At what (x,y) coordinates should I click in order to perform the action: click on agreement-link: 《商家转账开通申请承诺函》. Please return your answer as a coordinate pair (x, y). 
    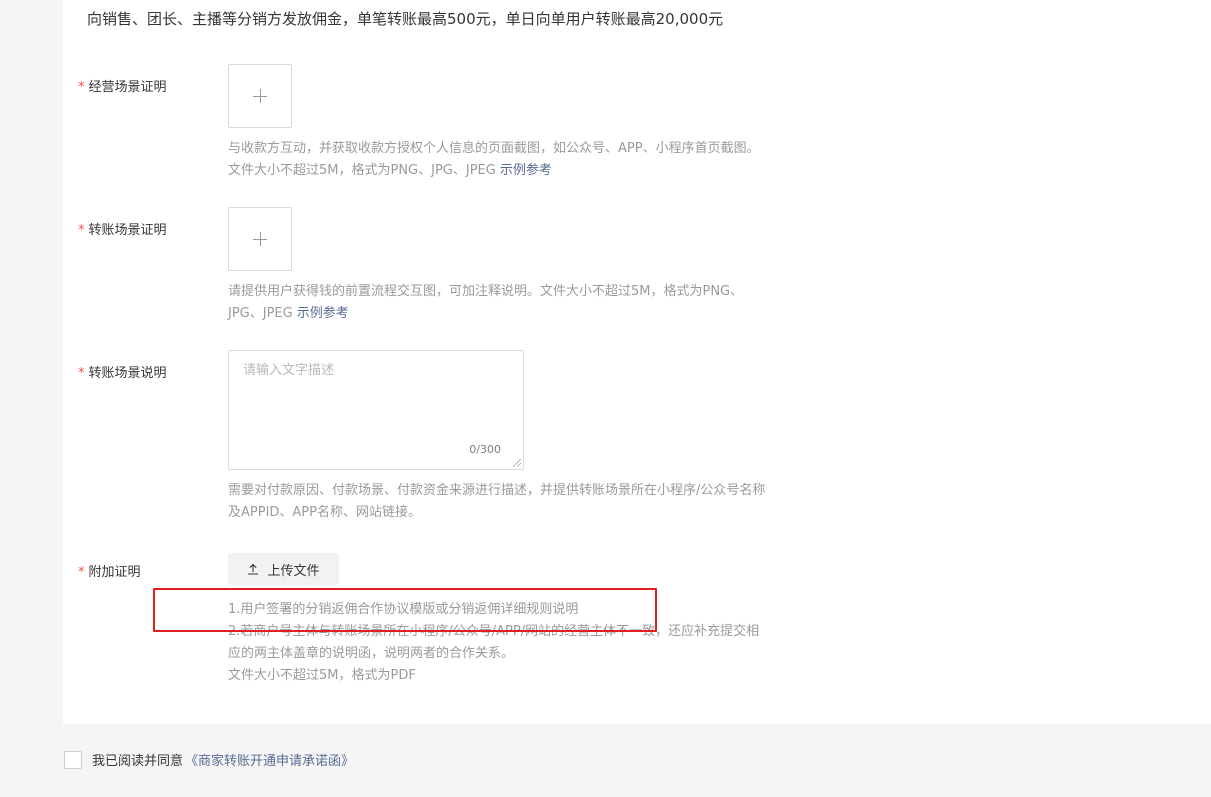
    Looking at the image, I should click on (269, 759).